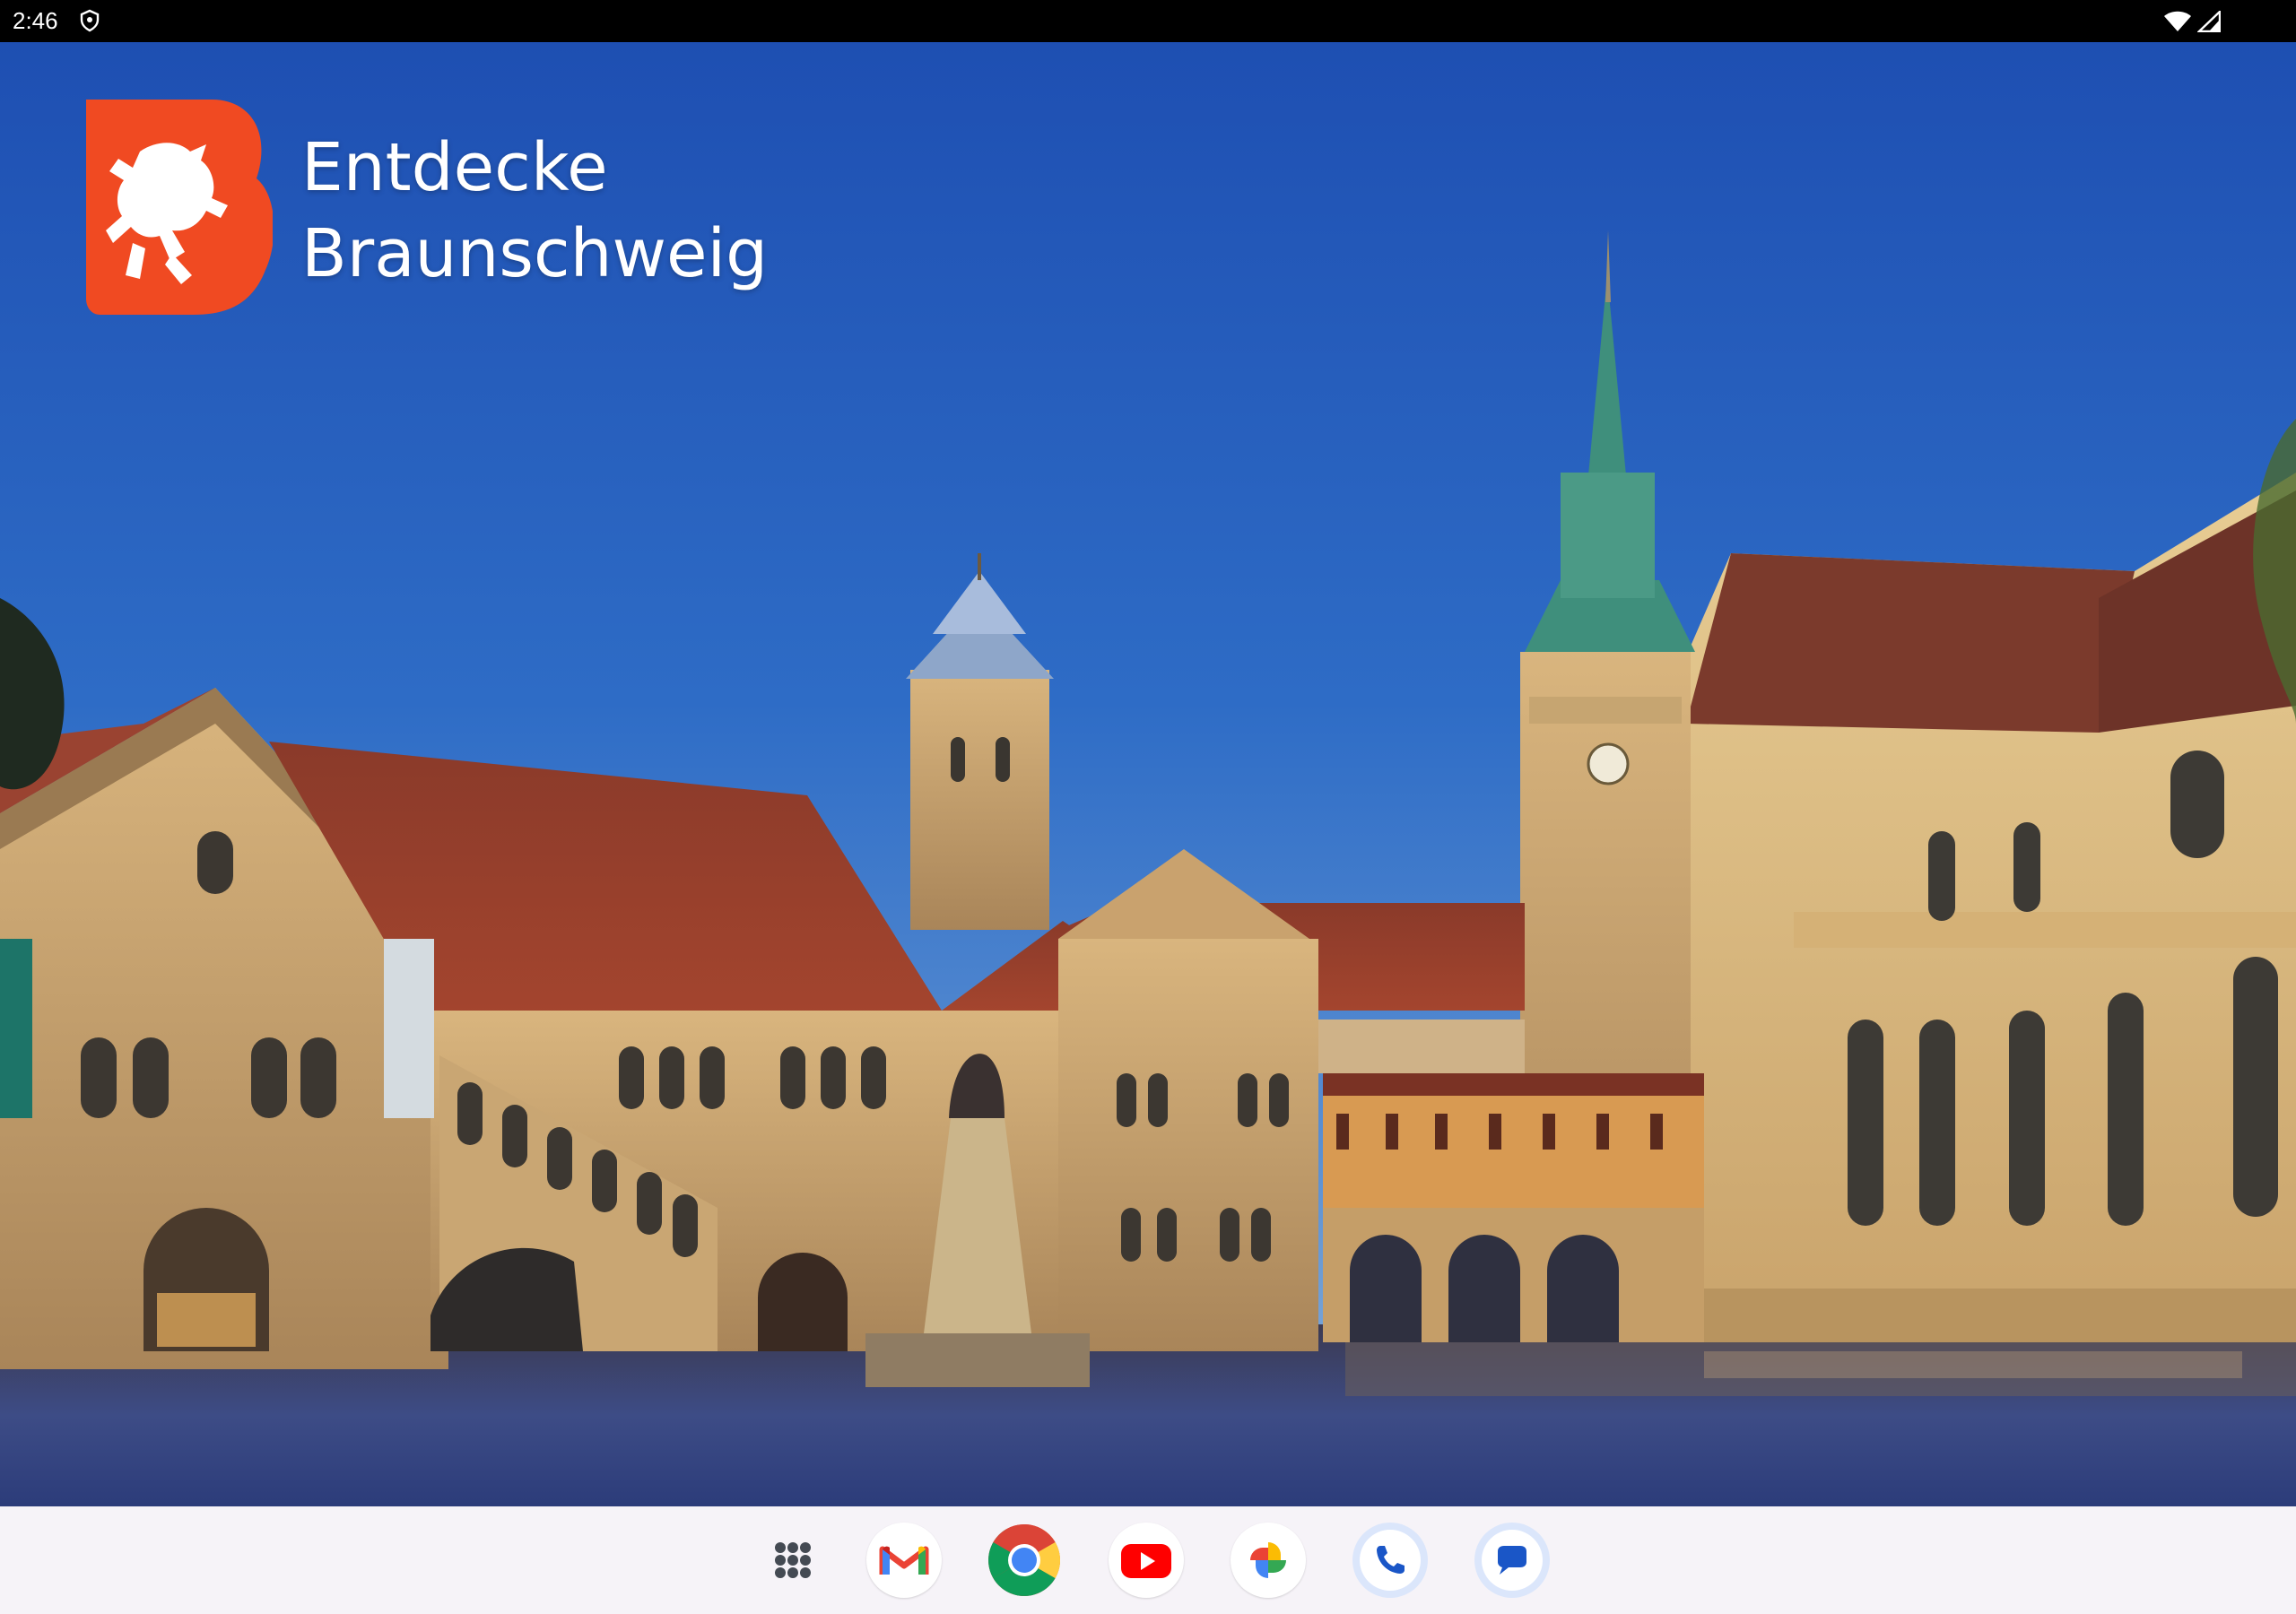 The image size is (2296, 1614). I want to click on cell-signal-icon, so click(2209, 21).